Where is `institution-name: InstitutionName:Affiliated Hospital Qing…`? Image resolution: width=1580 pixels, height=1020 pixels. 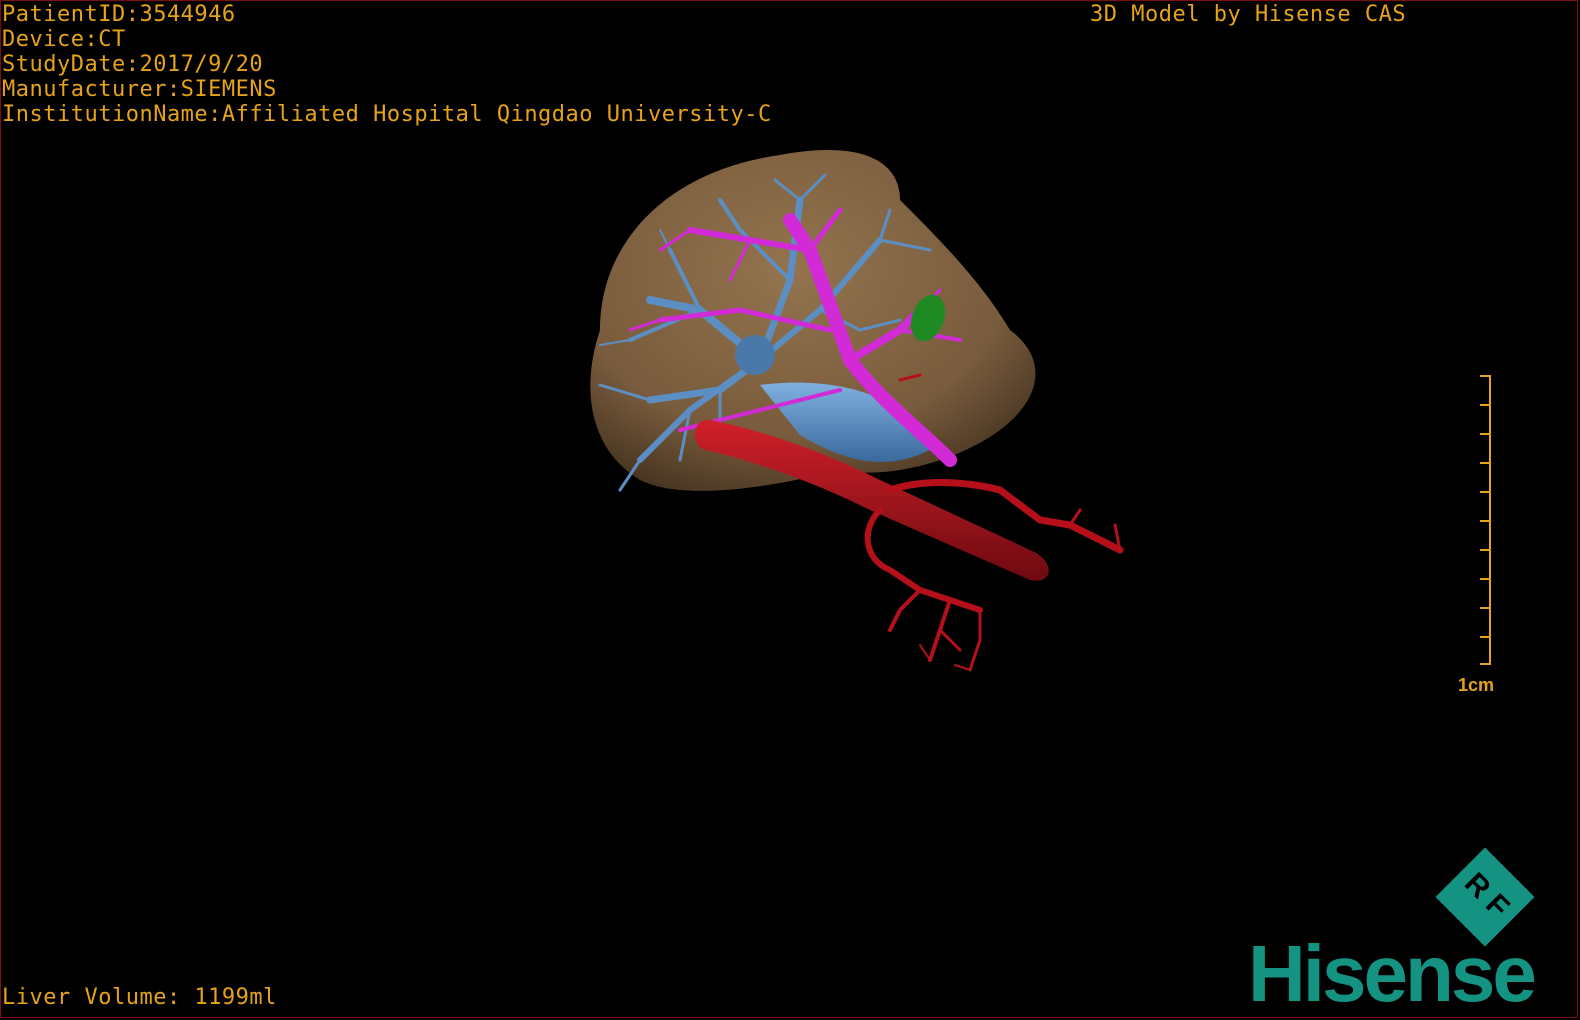
institution-name: InstitutionName:Affiliated Hospital Qing… is located at coordinates (387, 114).